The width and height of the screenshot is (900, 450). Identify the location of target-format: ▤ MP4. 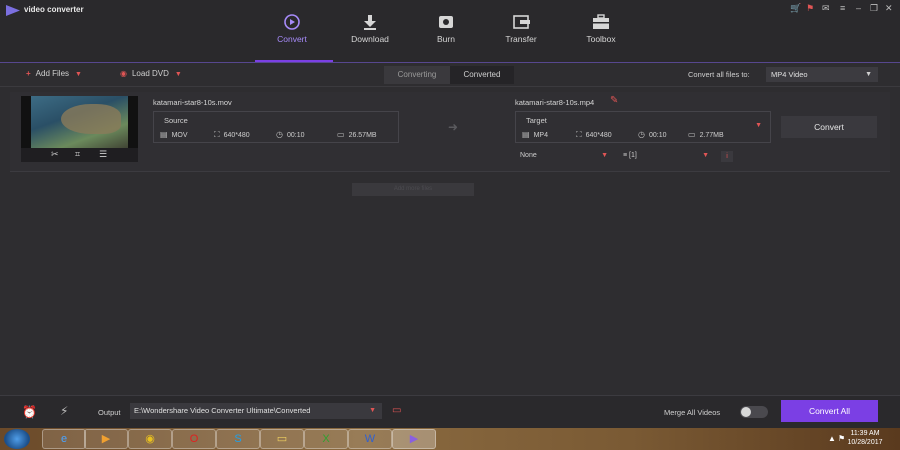
(535, 134).